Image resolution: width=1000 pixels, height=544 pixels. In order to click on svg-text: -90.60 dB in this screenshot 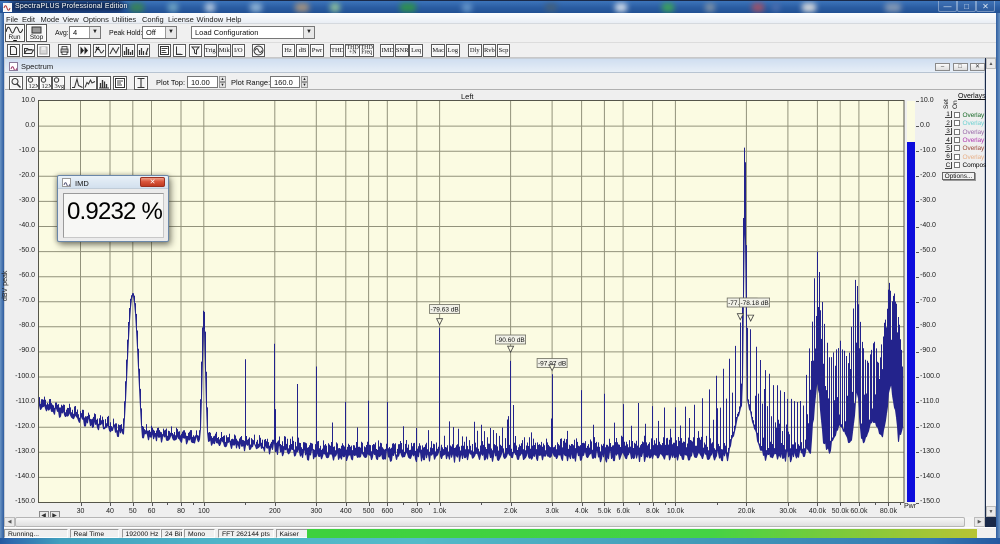, I will do `click(511, 340)`.